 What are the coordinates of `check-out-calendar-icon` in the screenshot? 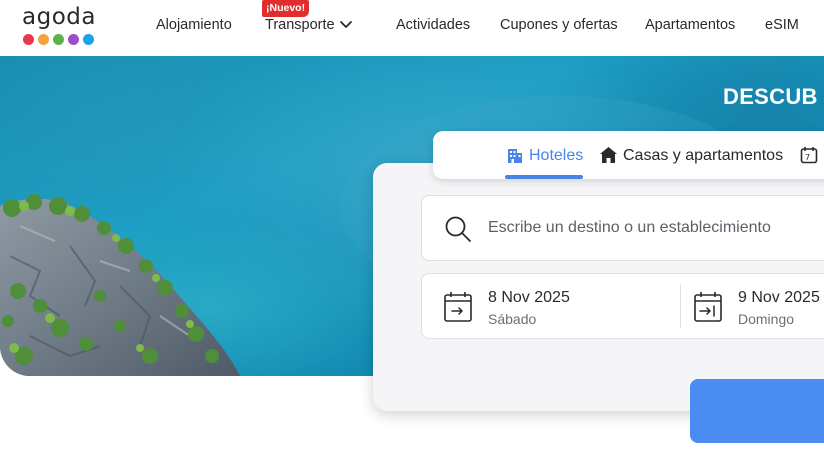 It's located at (708, 307).